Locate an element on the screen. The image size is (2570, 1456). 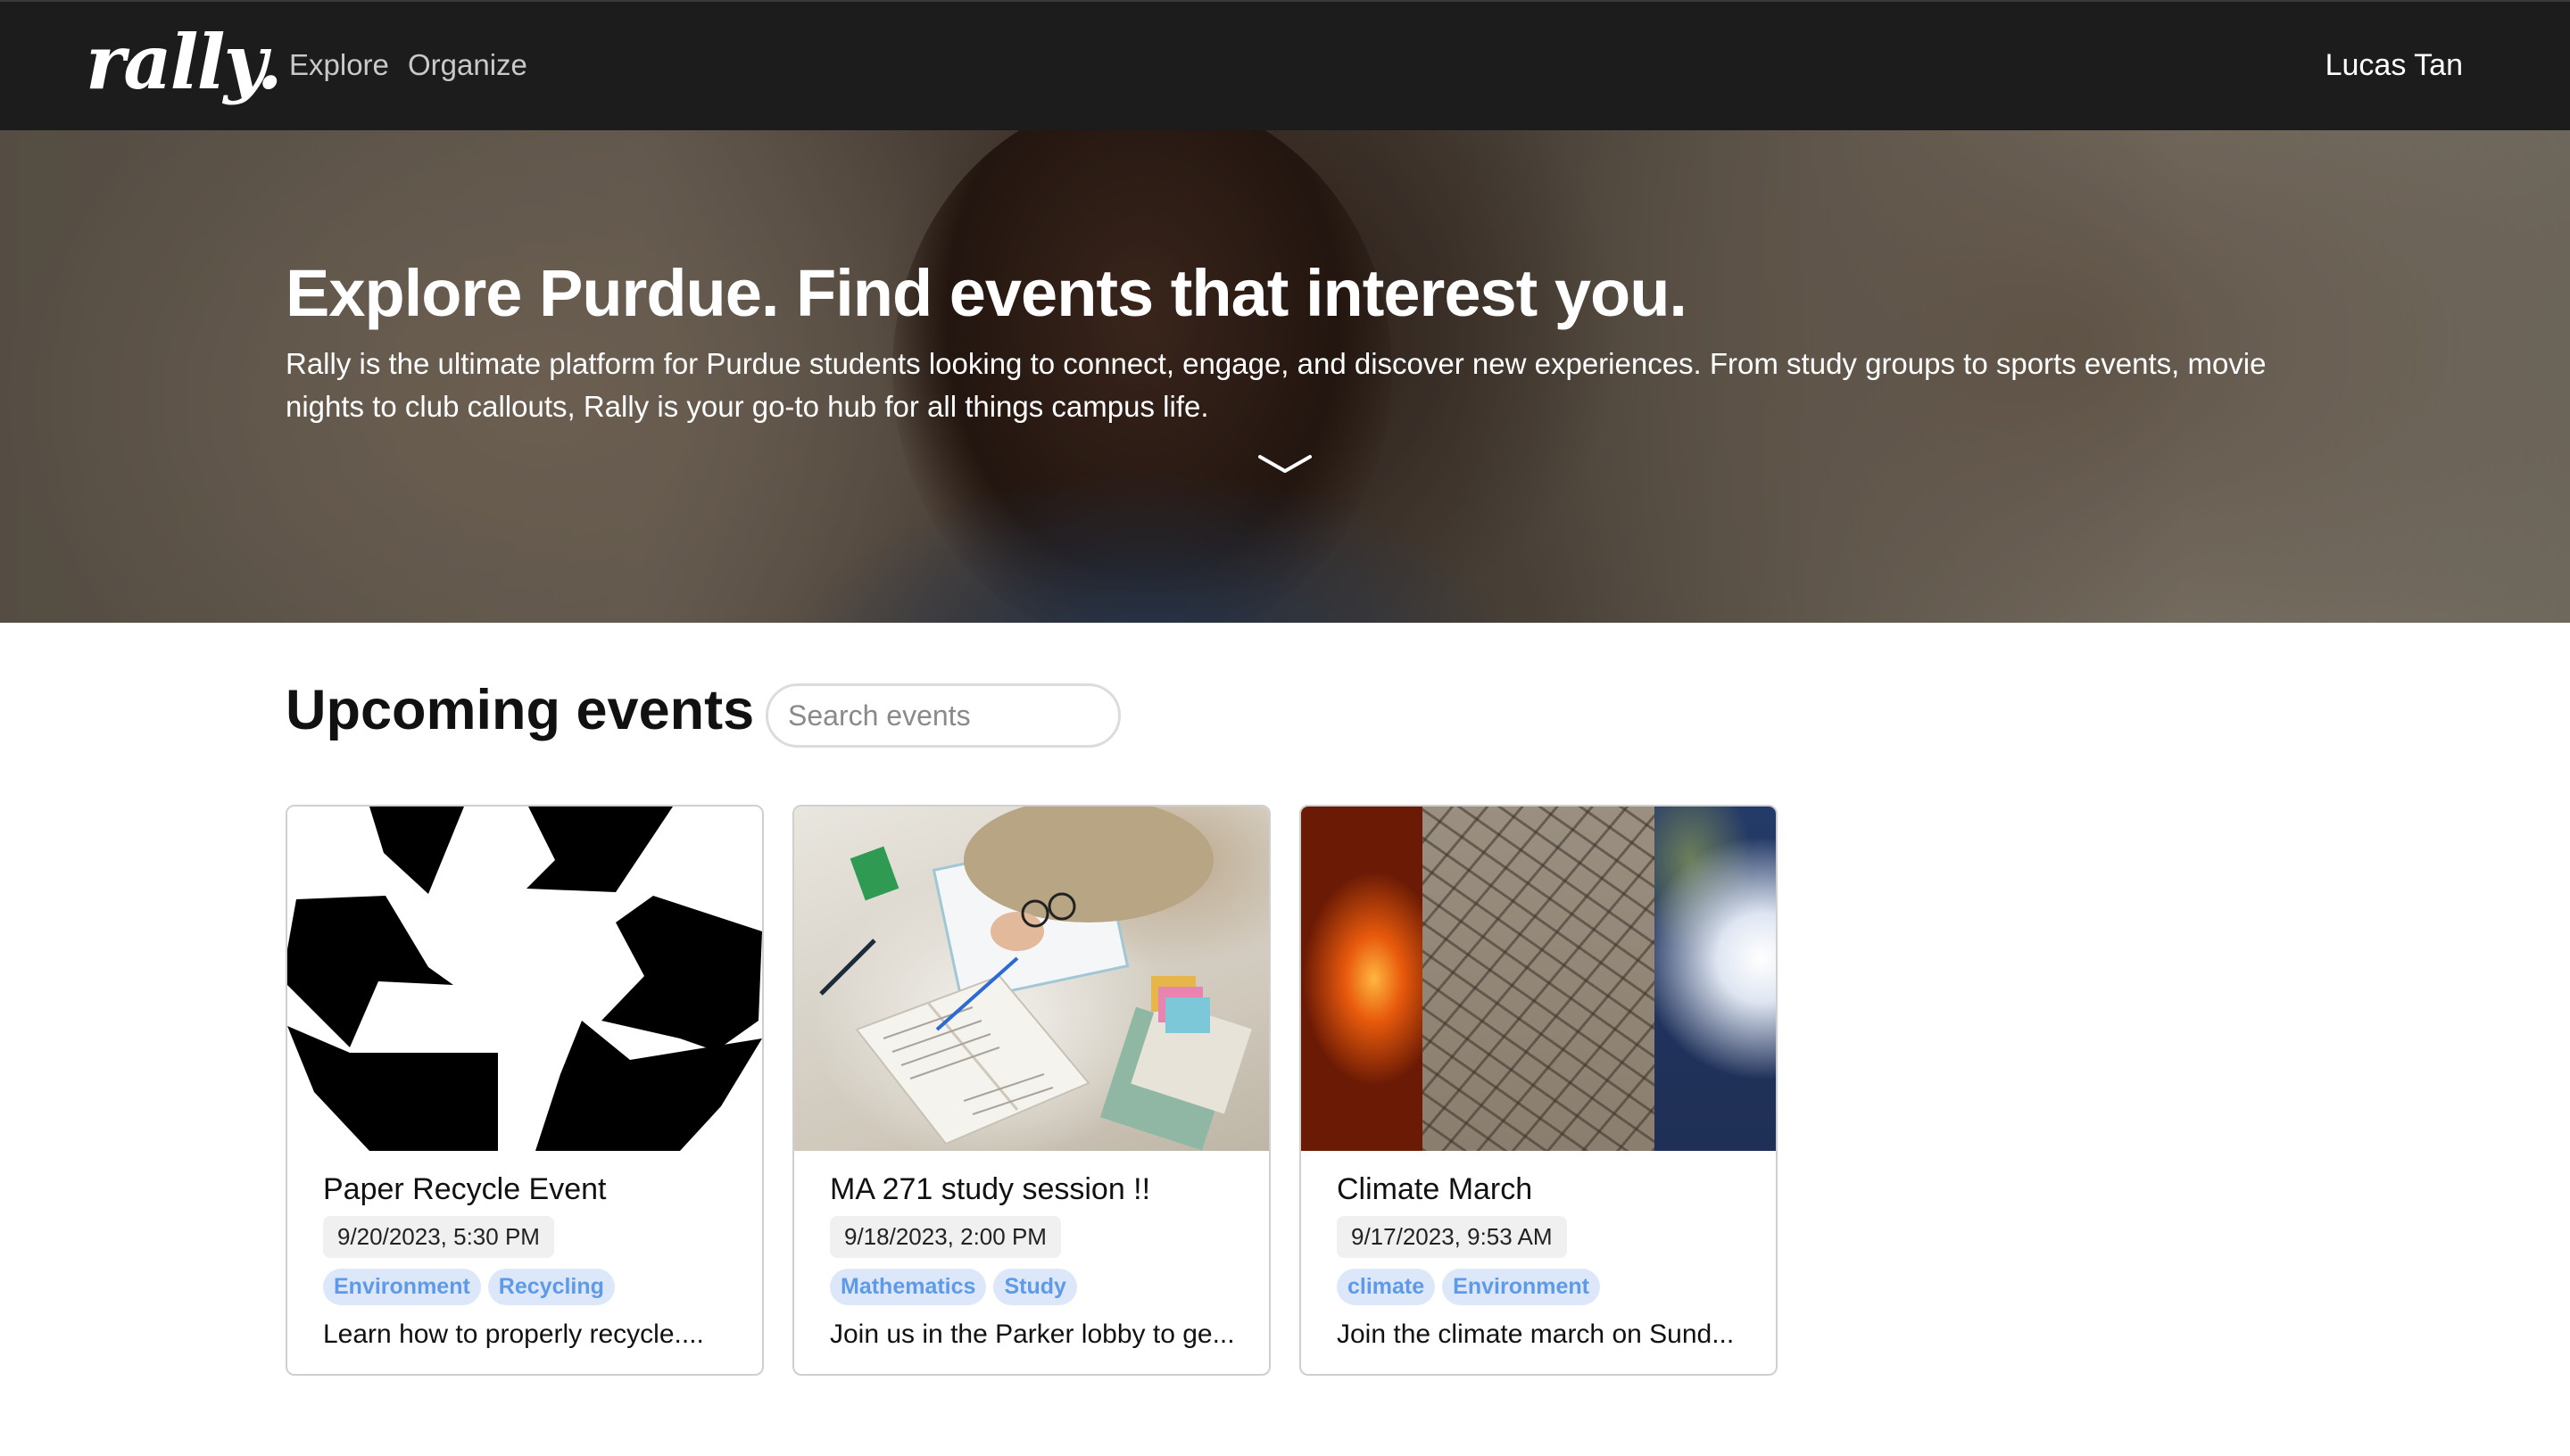
drought-photo is located at coordinates (1538, 979).